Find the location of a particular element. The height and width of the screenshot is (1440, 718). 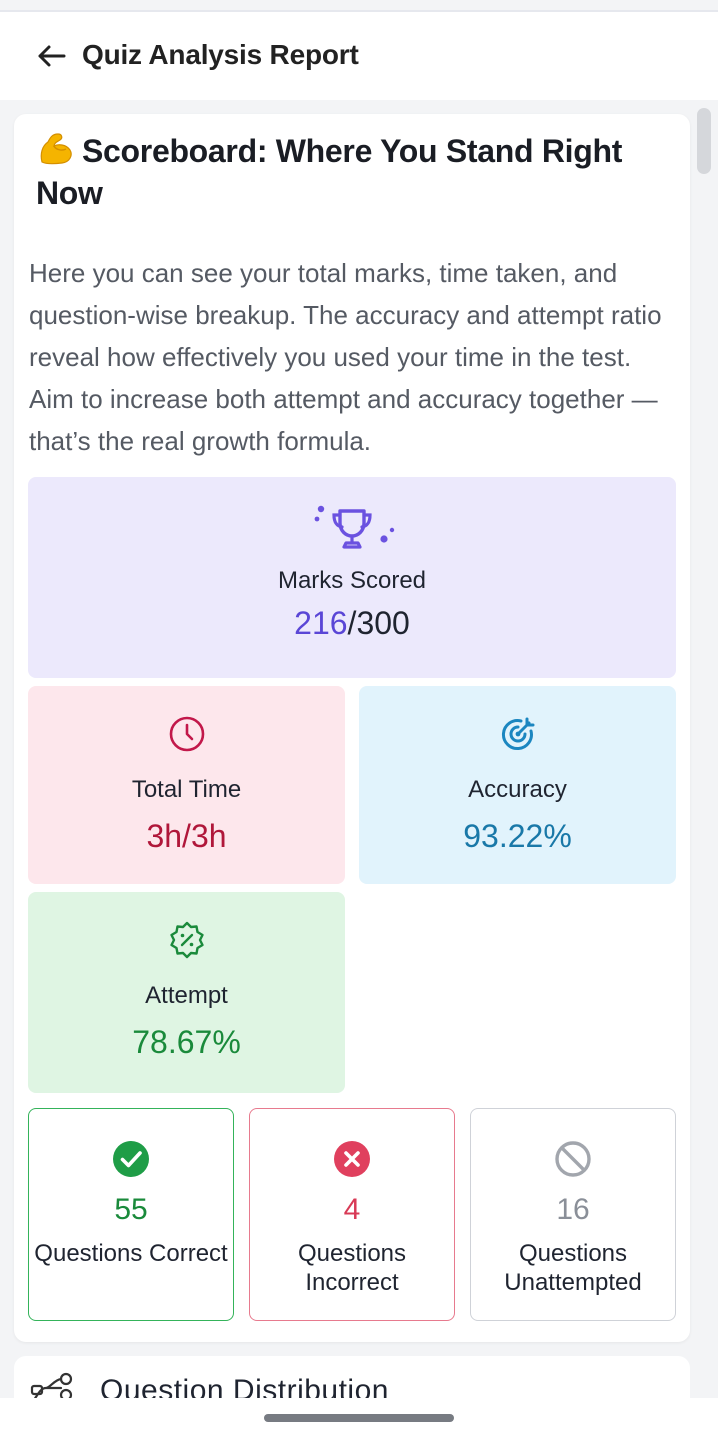

marks-scored-label: Marks Scored is located at coordinates (352, 580).